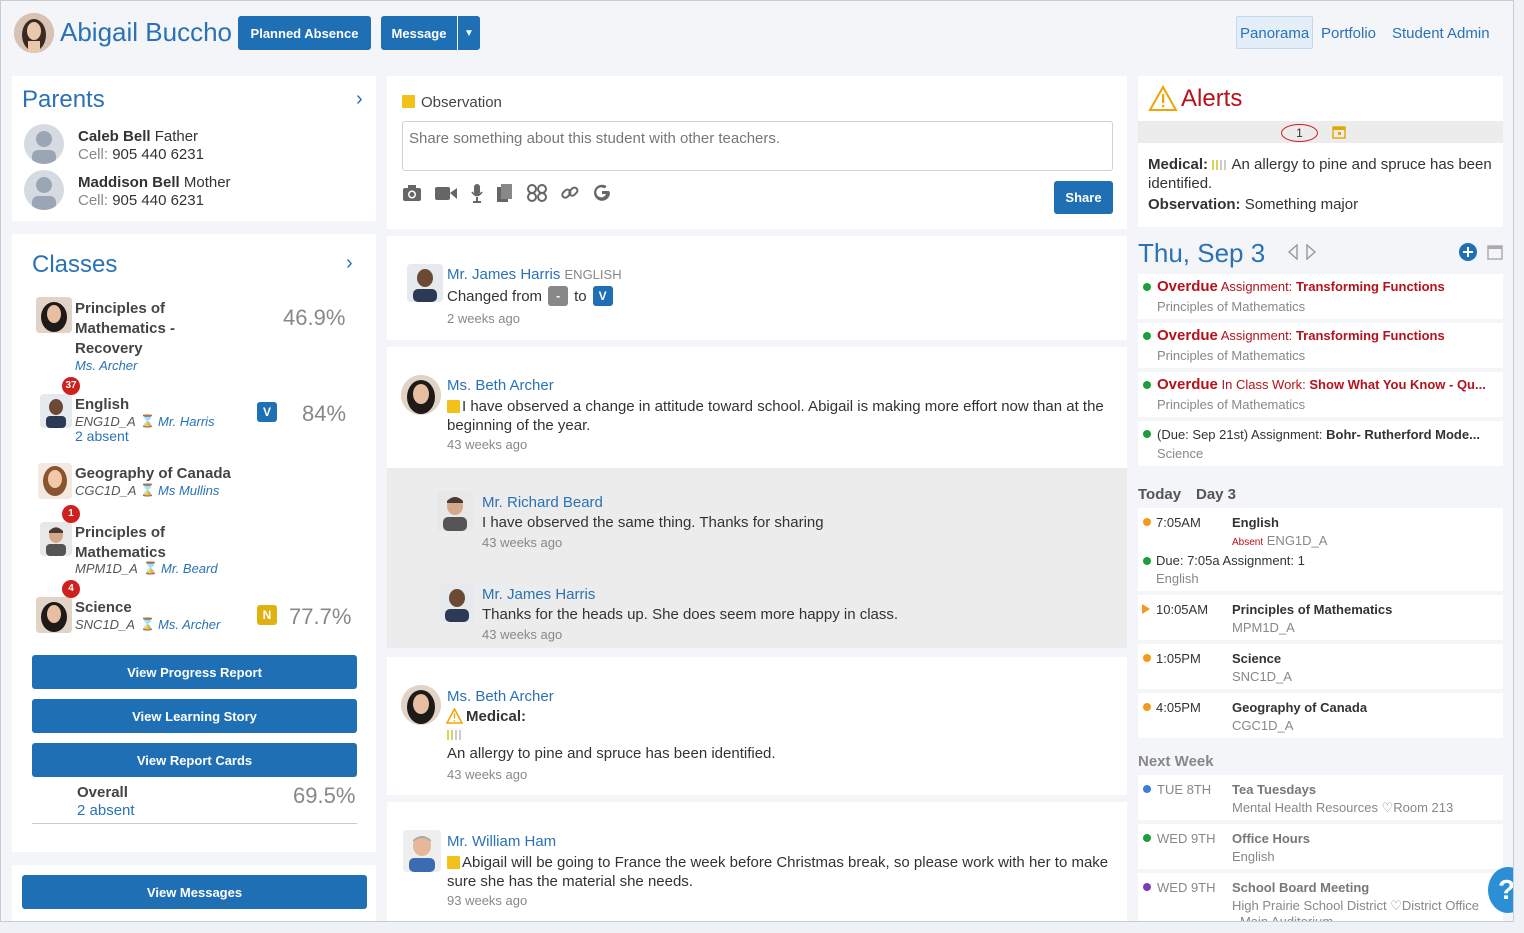 Image resolution: width=1524 pixels, height=933 pixels. What do you see at coordinates (194, 672) in the screenshot?
I see `view-progress-report-button: View Progress Report` at bounding box center [194, 672].